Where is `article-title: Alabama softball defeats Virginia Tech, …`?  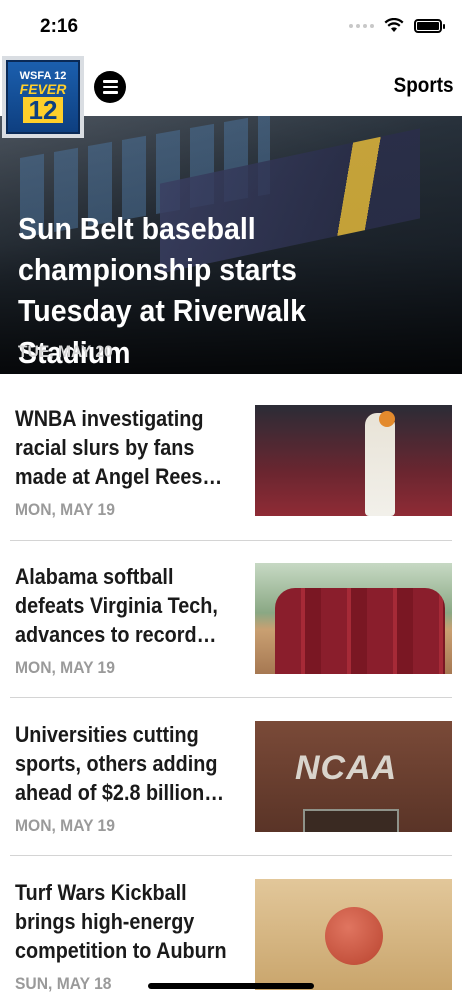
article-title: Alabama softball defeats Virginia Tech, … is located at coordinates (121, 605).